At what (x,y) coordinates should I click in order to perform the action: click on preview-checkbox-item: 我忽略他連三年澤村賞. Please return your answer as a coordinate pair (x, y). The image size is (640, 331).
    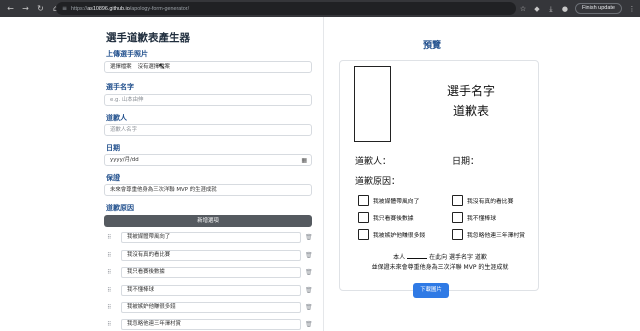
    Looking at the image, I should click on (488, 234).